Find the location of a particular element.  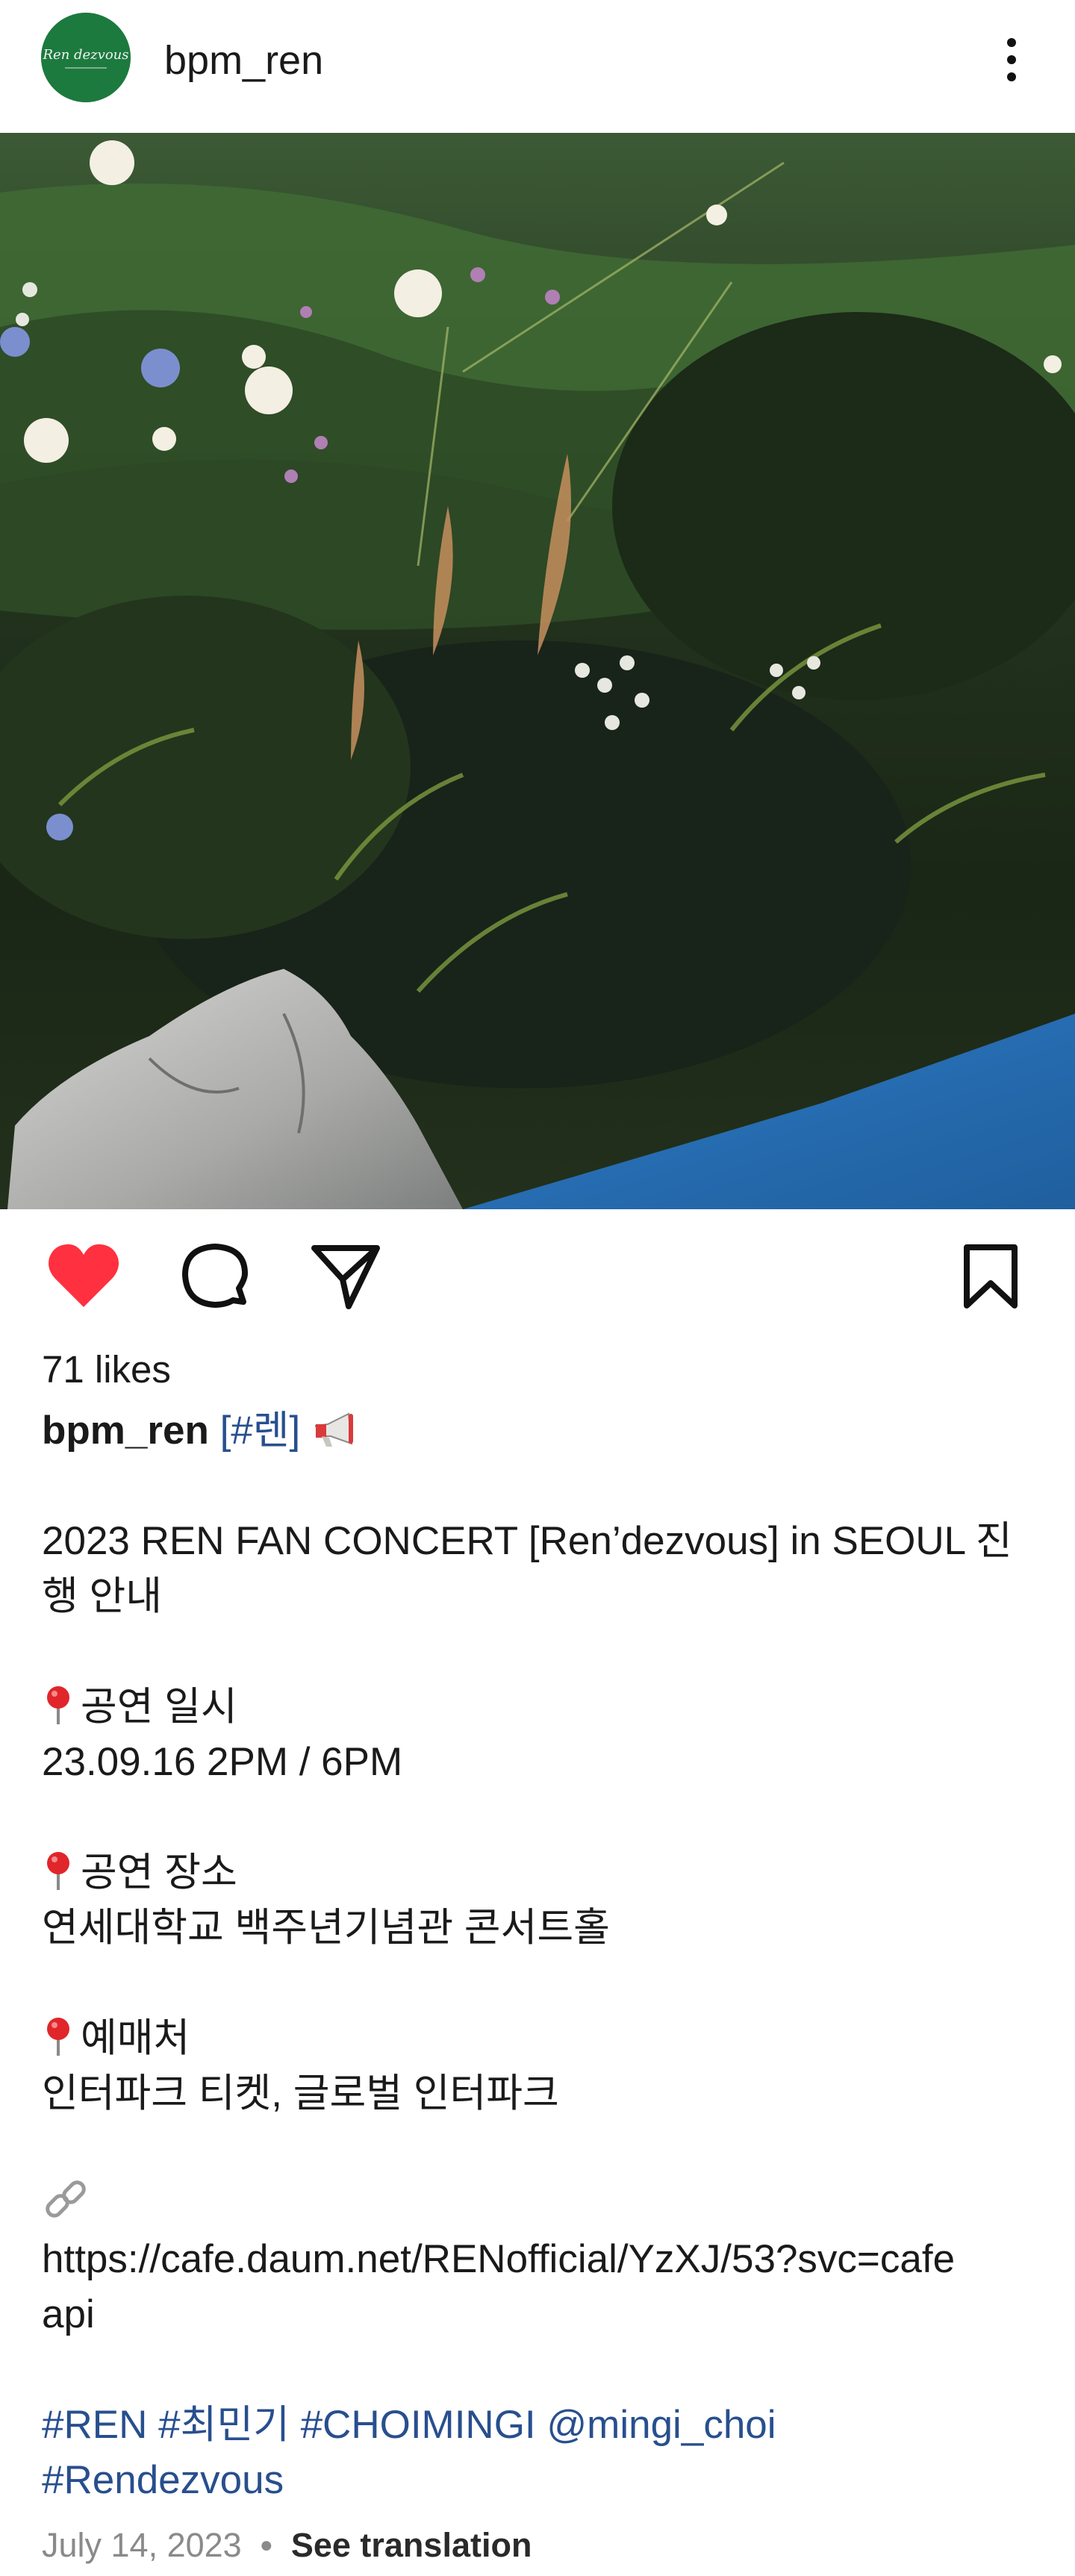

venue-value: 연세대학교 백주년기념관 콘서트홀 is located at coordinates (326, 1928).